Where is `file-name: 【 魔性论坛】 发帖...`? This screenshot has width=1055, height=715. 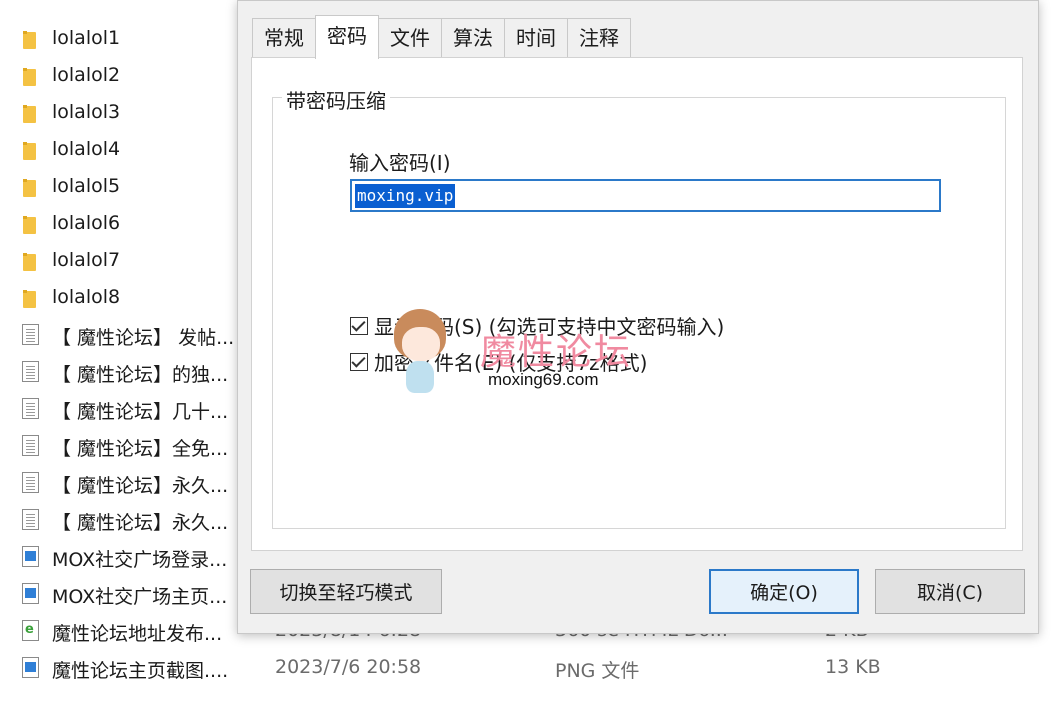 file-name: 【 魔性论坛】 发帖... is located at coordinates (143, 338).